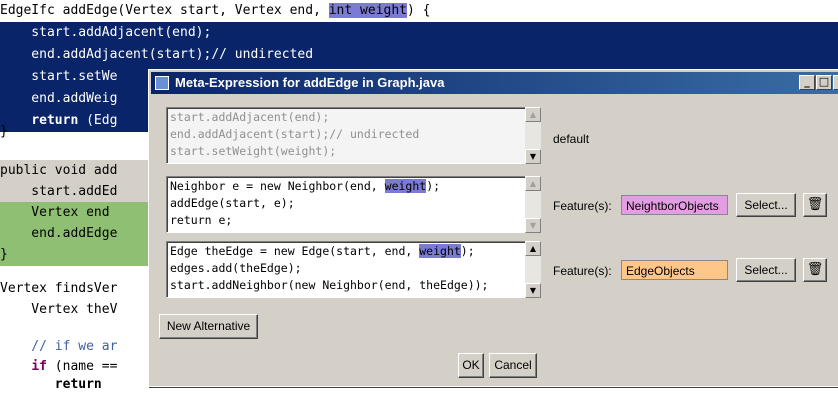 This screenshot has width=838, height=396. What do you see at coordinates (208, 326) in the screenshot?
I see `new-alternative-button: New Alternative` at bounding box center [208, 326].